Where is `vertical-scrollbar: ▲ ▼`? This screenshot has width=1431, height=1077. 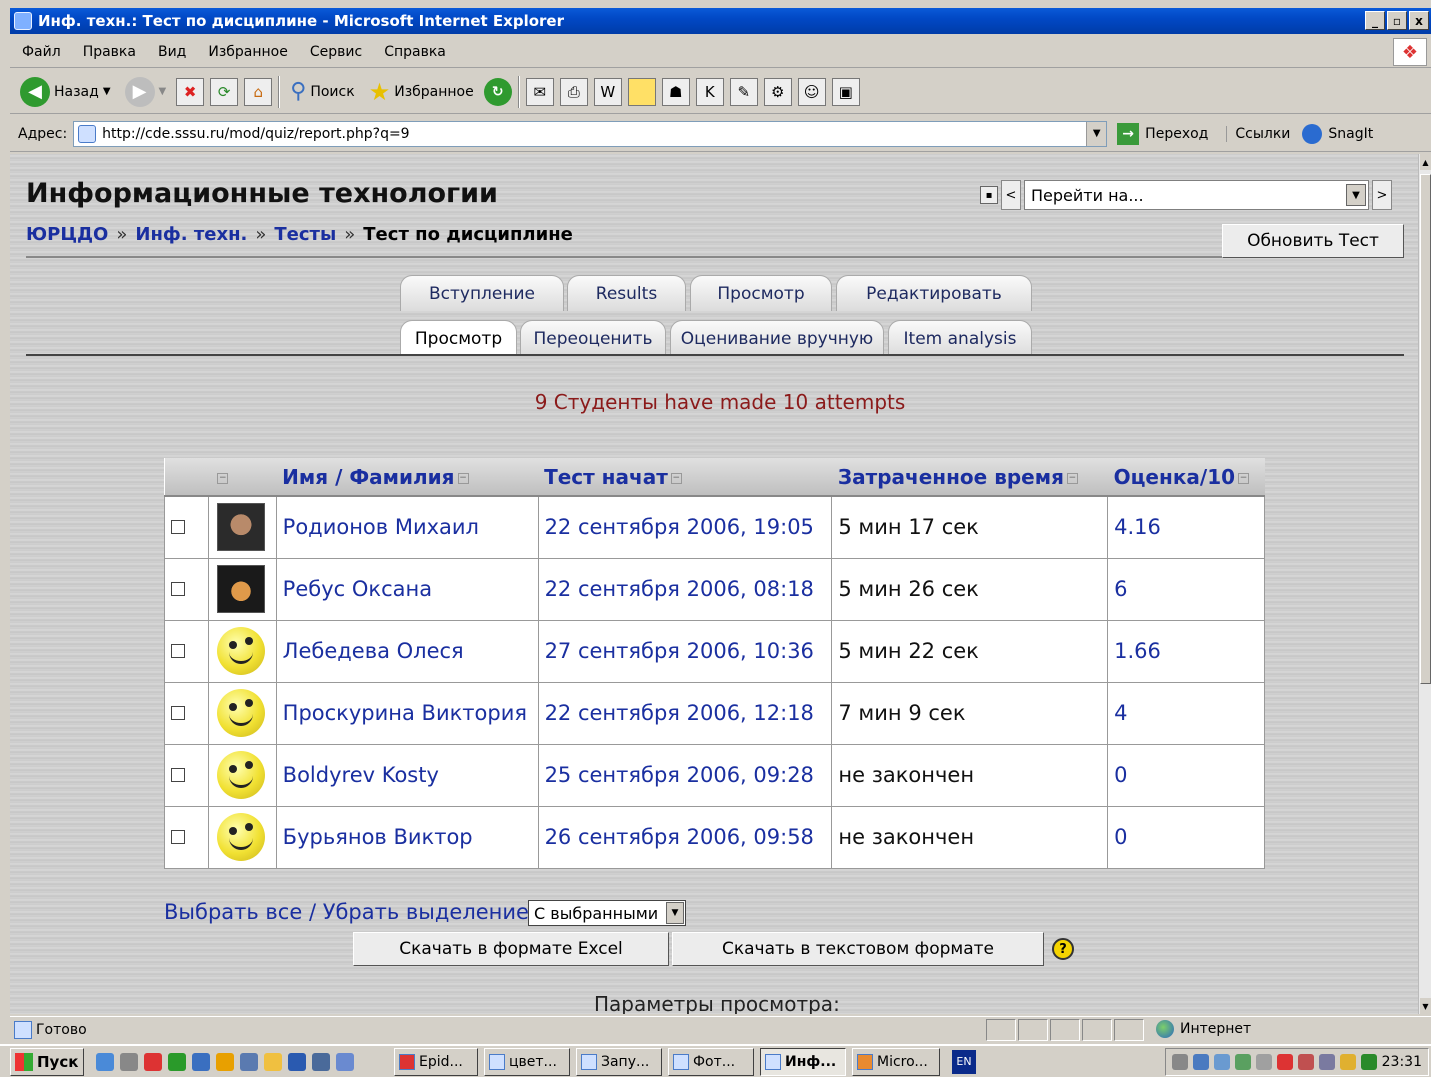 vertical-scrollbar: ▲ ▼ is located at coordinates (1424, 584).